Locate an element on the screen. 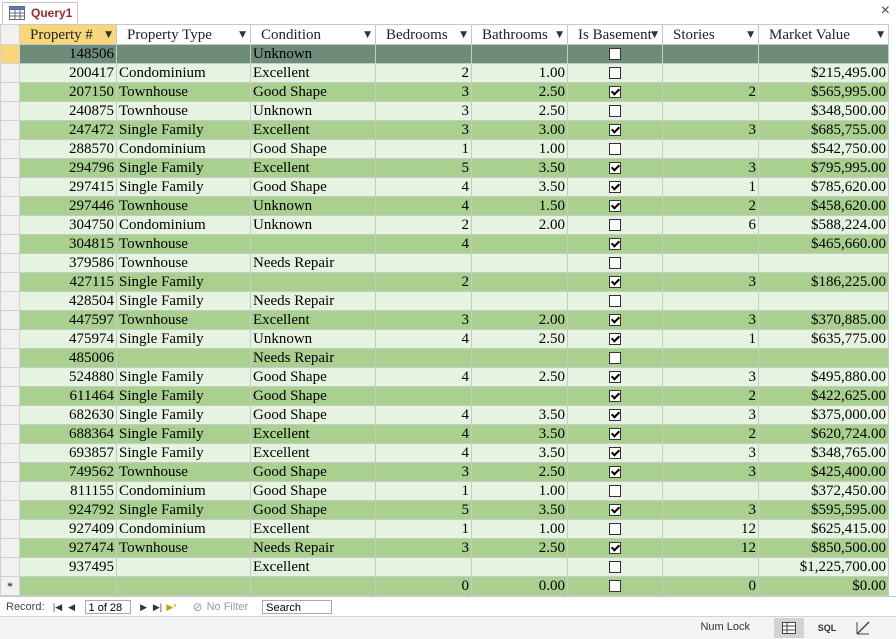 The height and width of the screenshot is (639, 896). cell-market-value: $625,415.00 is located at coordinates (823, 529).